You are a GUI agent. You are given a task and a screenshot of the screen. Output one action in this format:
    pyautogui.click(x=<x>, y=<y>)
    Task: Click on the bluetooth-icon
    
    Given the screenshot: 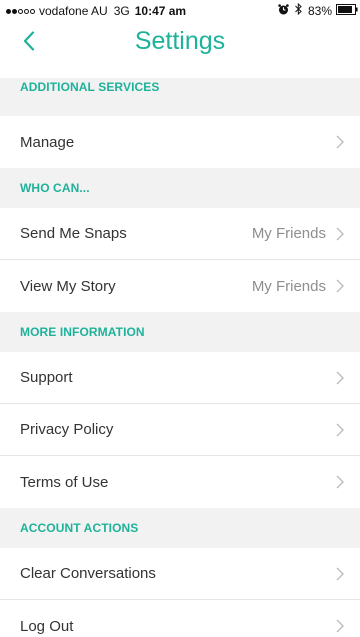 What is the action you would take?
    pyautogui.click(x=298, y=10)
    